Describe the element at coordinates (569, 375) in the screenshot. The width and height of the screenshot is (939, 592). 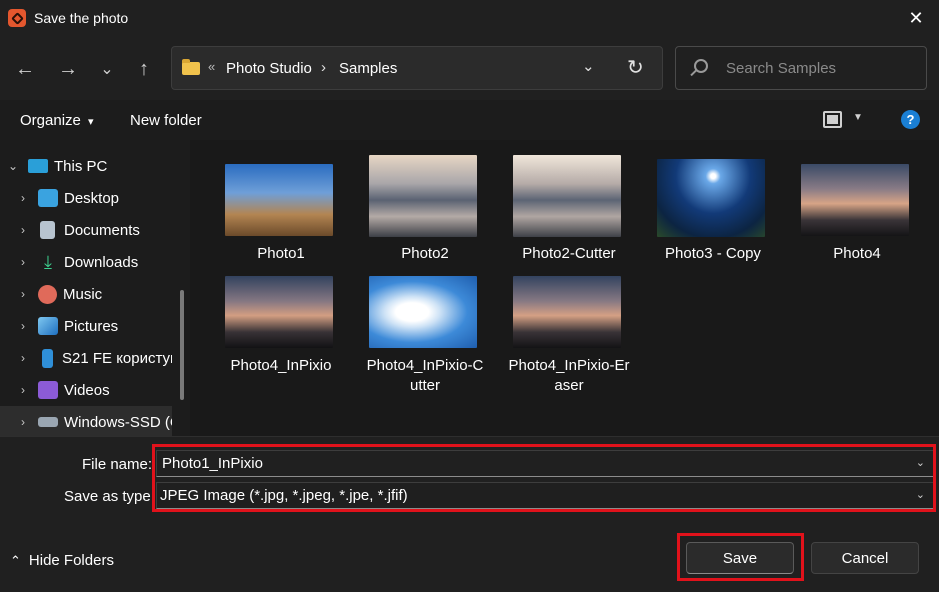
I see `file-name-label: Photo4_InPixio-Er aser` at that location.